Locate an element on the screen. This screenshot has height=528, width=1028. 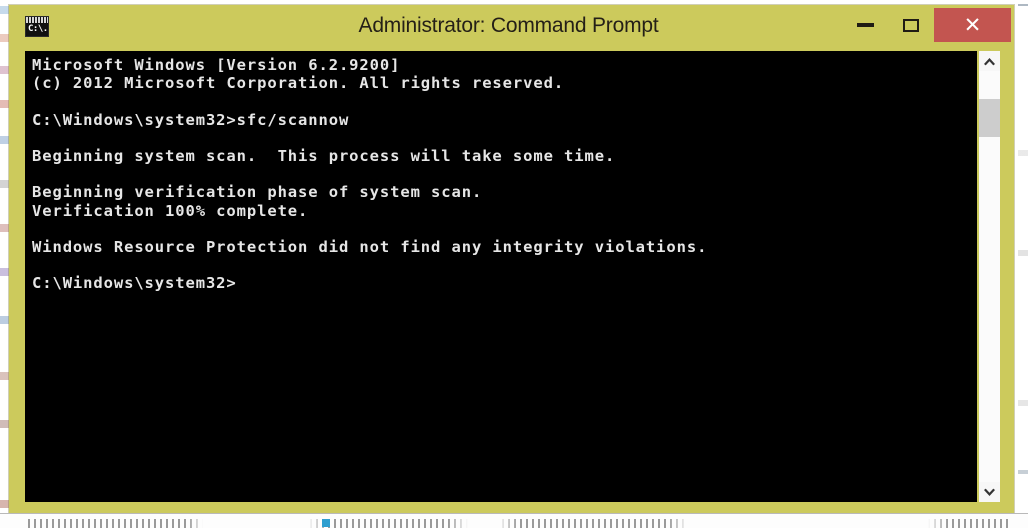
command-prompt-icon-label: C:\. is located at coordinates (38, 29).